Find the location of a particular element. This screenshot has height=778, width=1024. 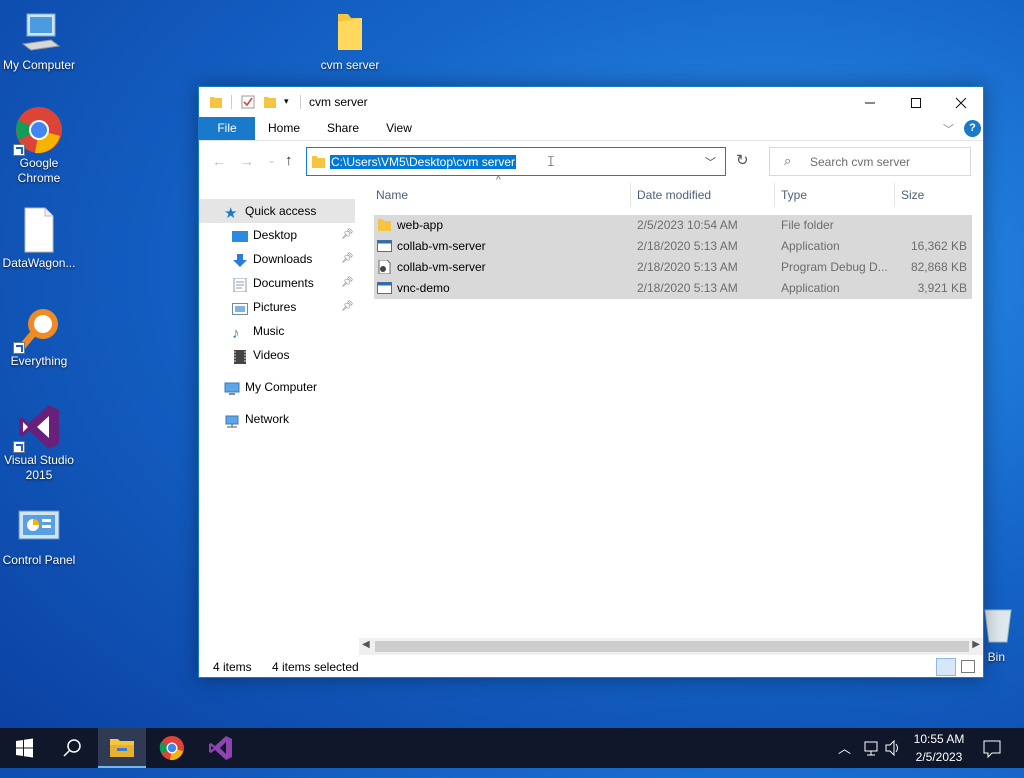

nav-label: Downloads is located at coordinates (283, 259).